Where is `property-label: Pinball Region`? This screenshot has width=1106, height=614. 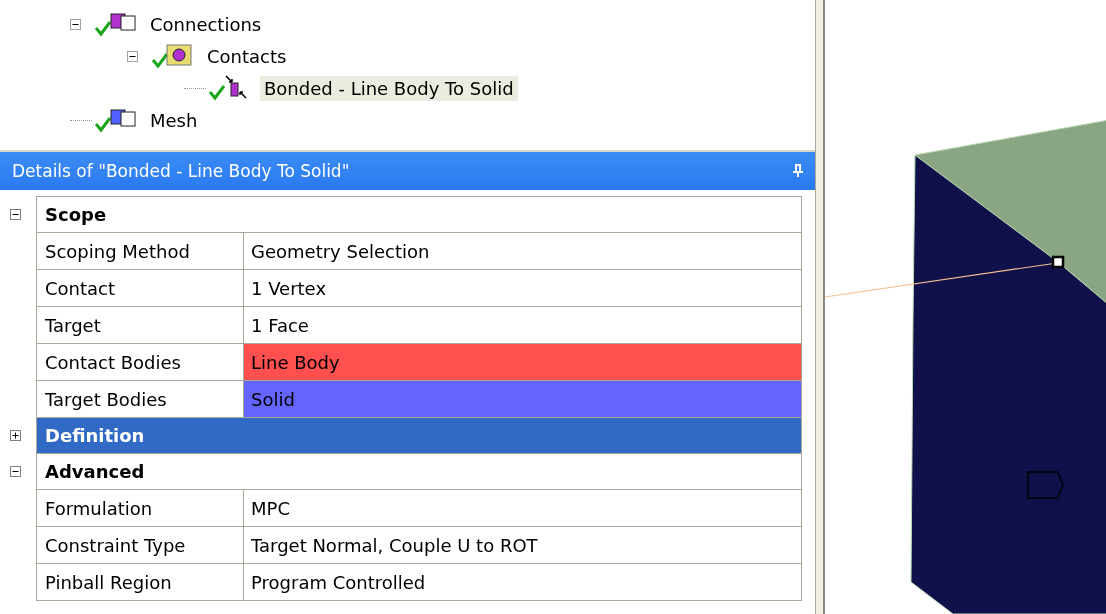
property-label: Pinball Region is located at coordinates (140, 582).